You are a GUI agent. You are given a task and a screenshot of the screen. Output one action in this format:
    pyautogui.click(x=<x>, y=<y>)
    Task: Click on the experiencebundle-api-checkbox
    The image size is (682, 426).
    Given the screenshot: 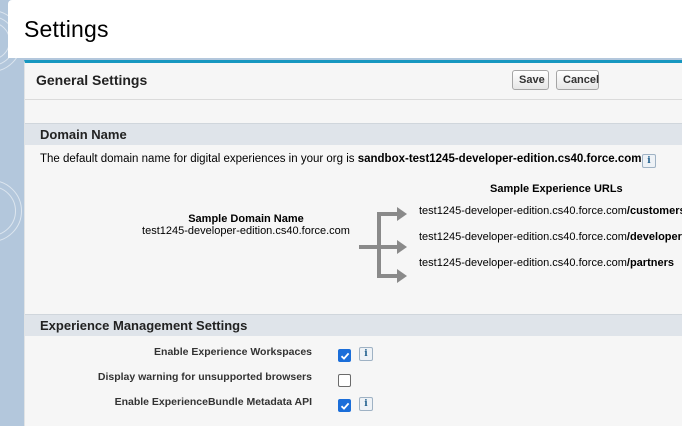 What is the action you would take?
    pyautogui.click(x=344, y=405)
    